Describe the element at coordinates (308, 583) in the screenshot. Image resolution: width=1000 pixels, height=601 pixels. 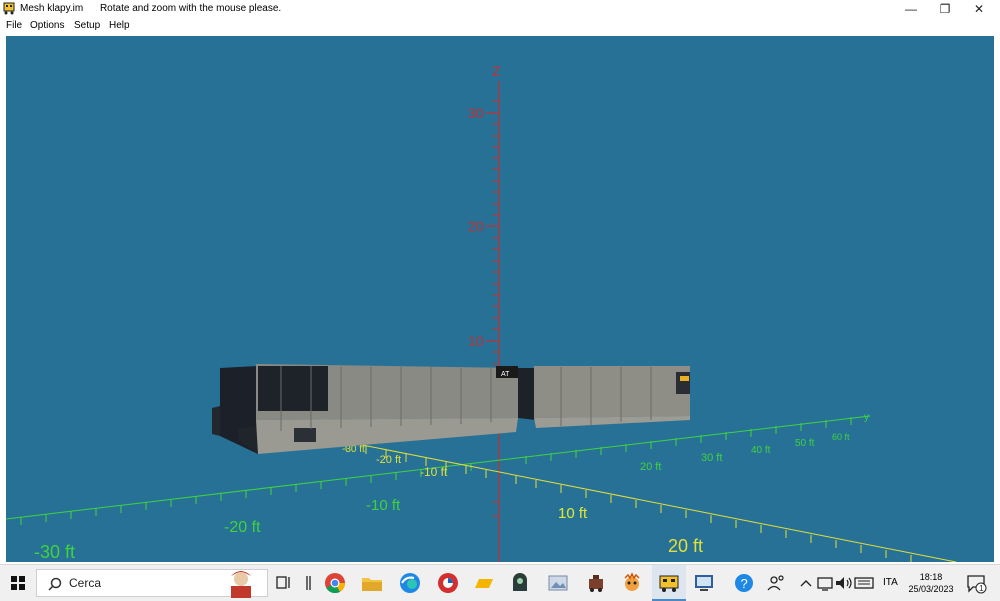
I see `widgets-icon` at that location.